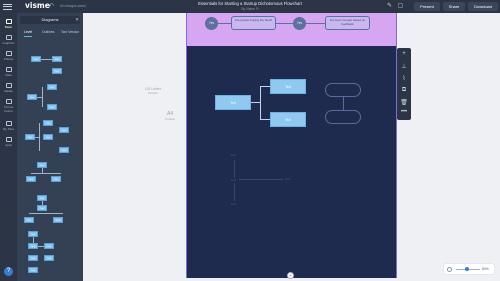 This screenshot has width=500, height=281. I want to click on rail-item-basic: Basic, so click(8, 24).